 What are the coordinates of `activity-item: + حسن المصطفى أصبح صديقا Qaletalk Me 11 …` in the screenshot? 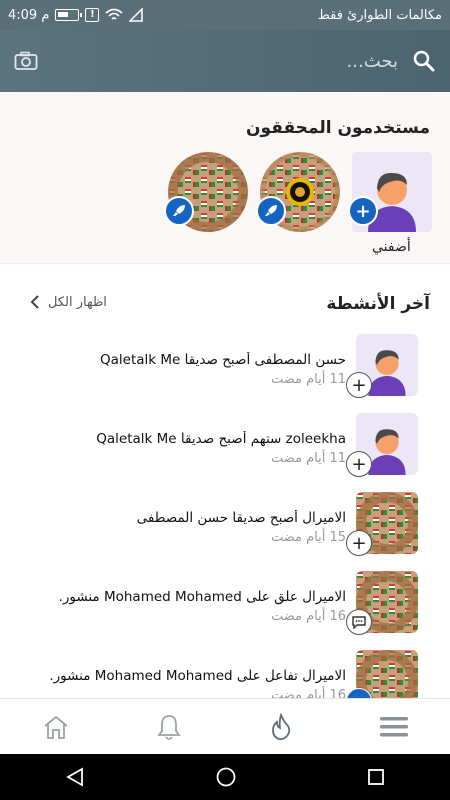 It's located at (225, 372).